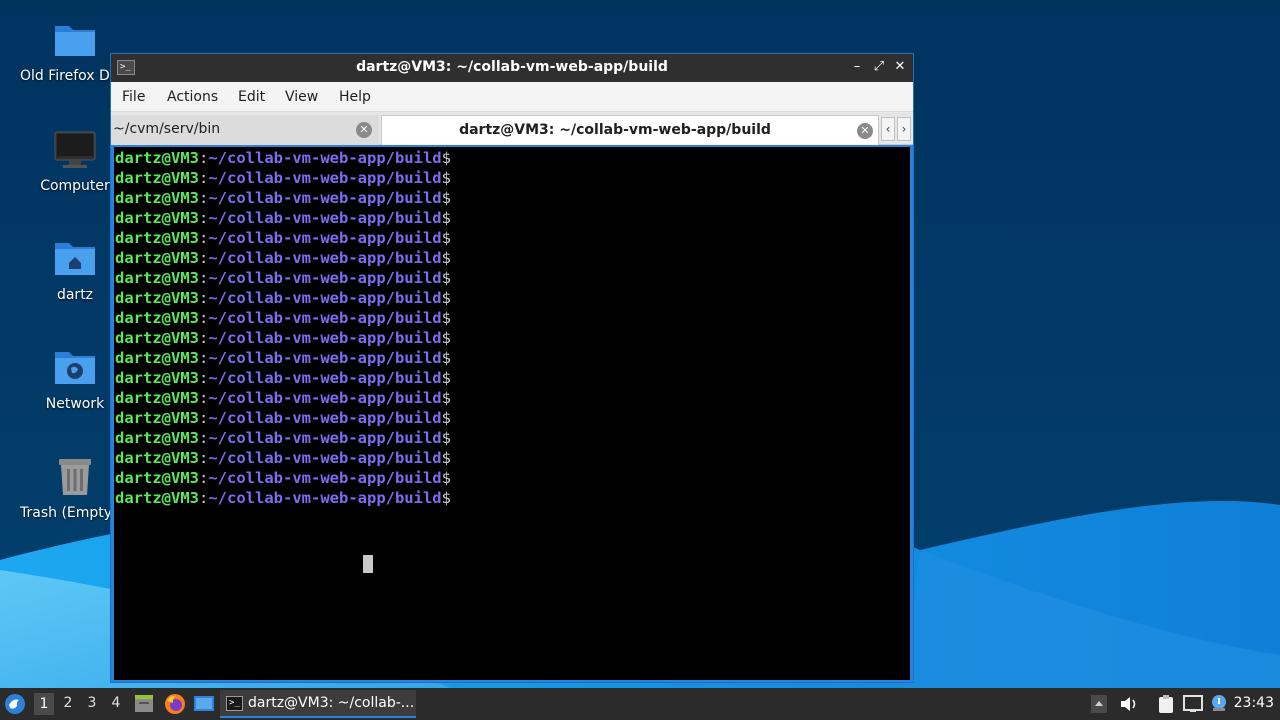  Describe the element at coordinates (355, 97) in the screenshot. I see `menu-help: Help` at that location.